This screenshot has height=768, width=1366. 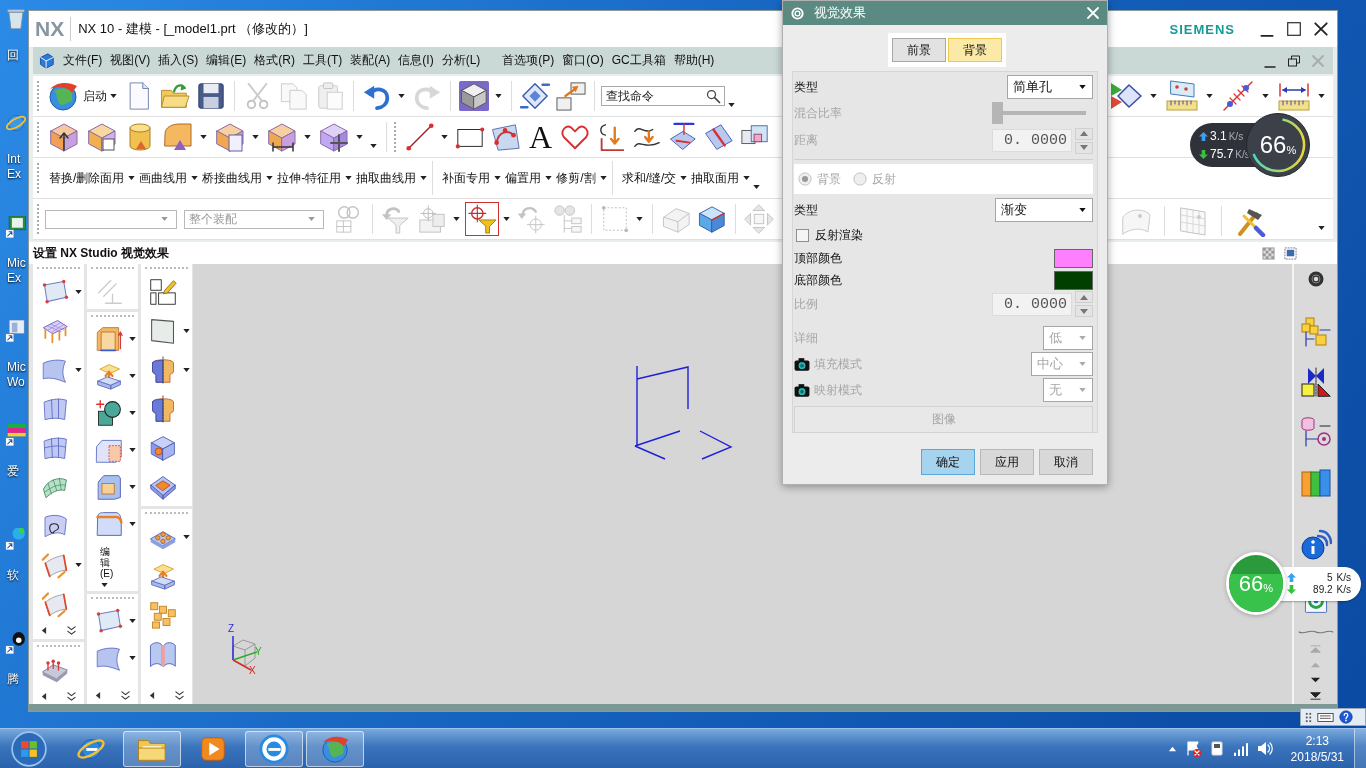 I want to click on show-desktop-button, so click(x=1360, y=748).